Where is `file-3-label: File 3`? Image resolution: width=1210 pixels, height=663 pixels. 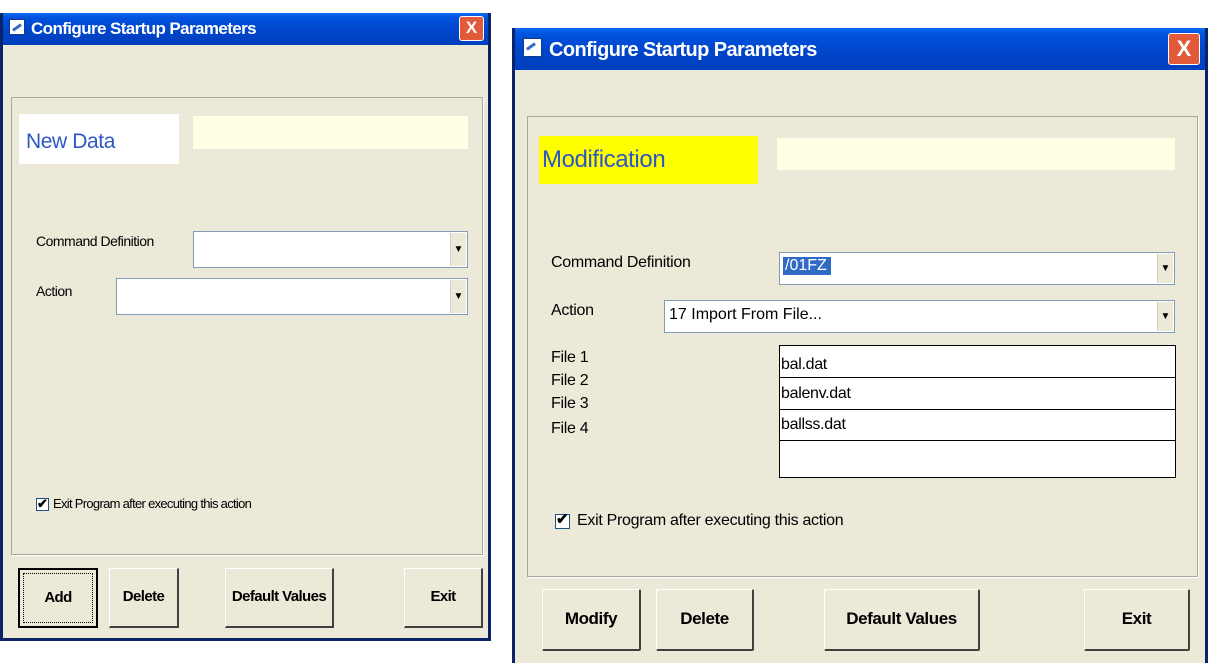
file-3-label: File 3 is located at coordinates (570, 403).